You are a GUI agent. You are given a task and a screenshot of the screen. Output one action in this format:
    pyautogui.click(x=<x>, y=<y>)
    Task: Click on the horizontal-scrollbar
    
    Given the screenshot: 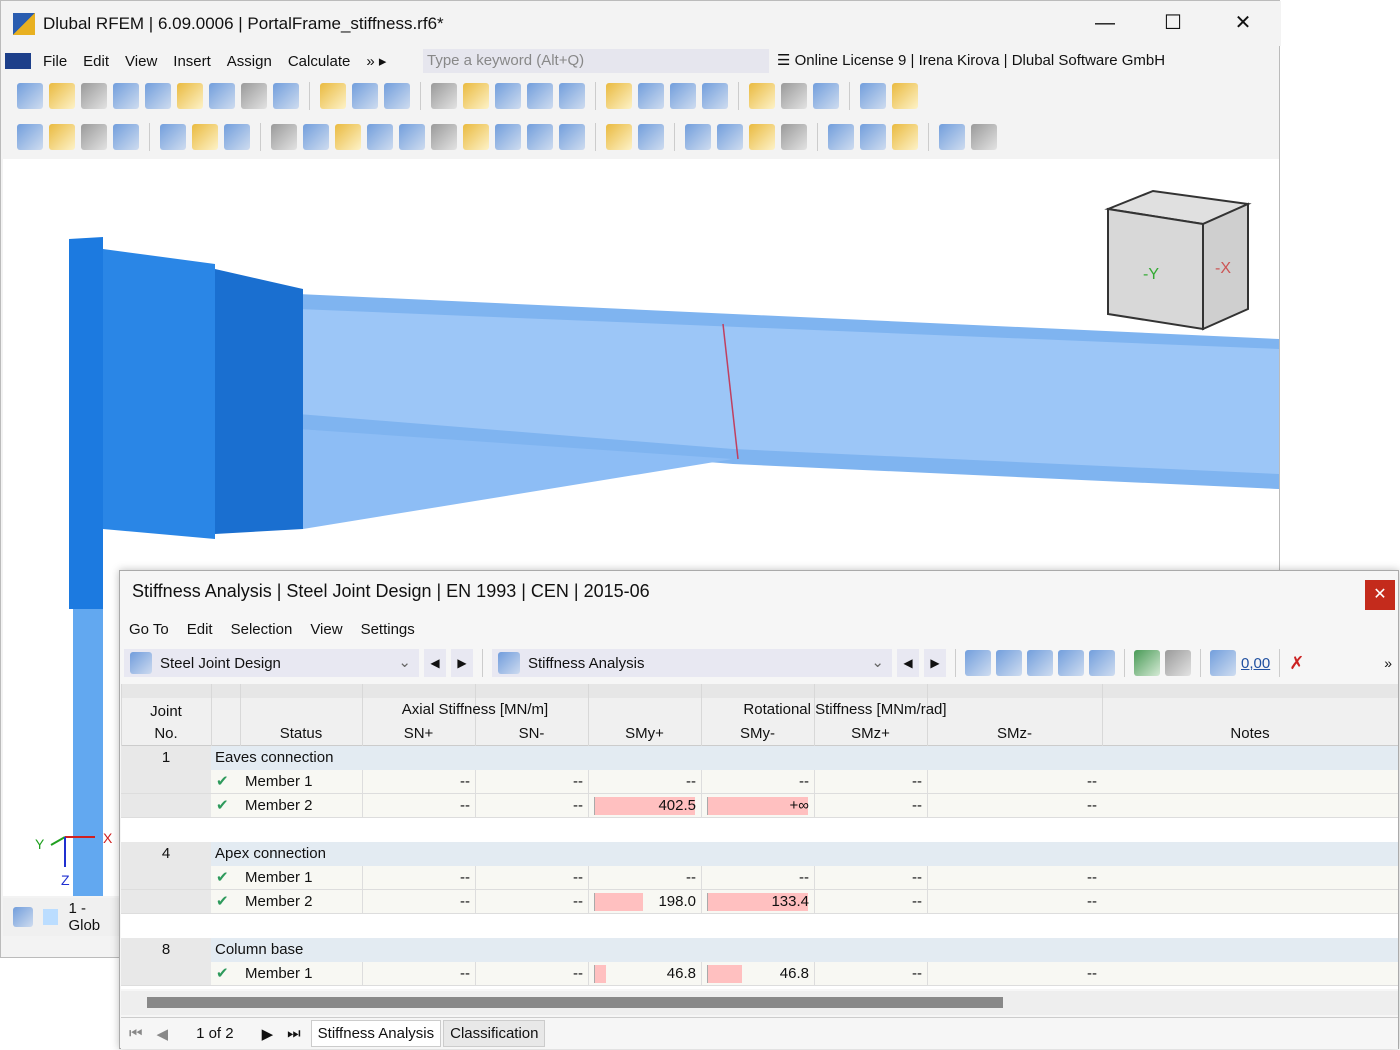 What is the action you would take?
    pyautogui.click(x=759, y=1003)
    